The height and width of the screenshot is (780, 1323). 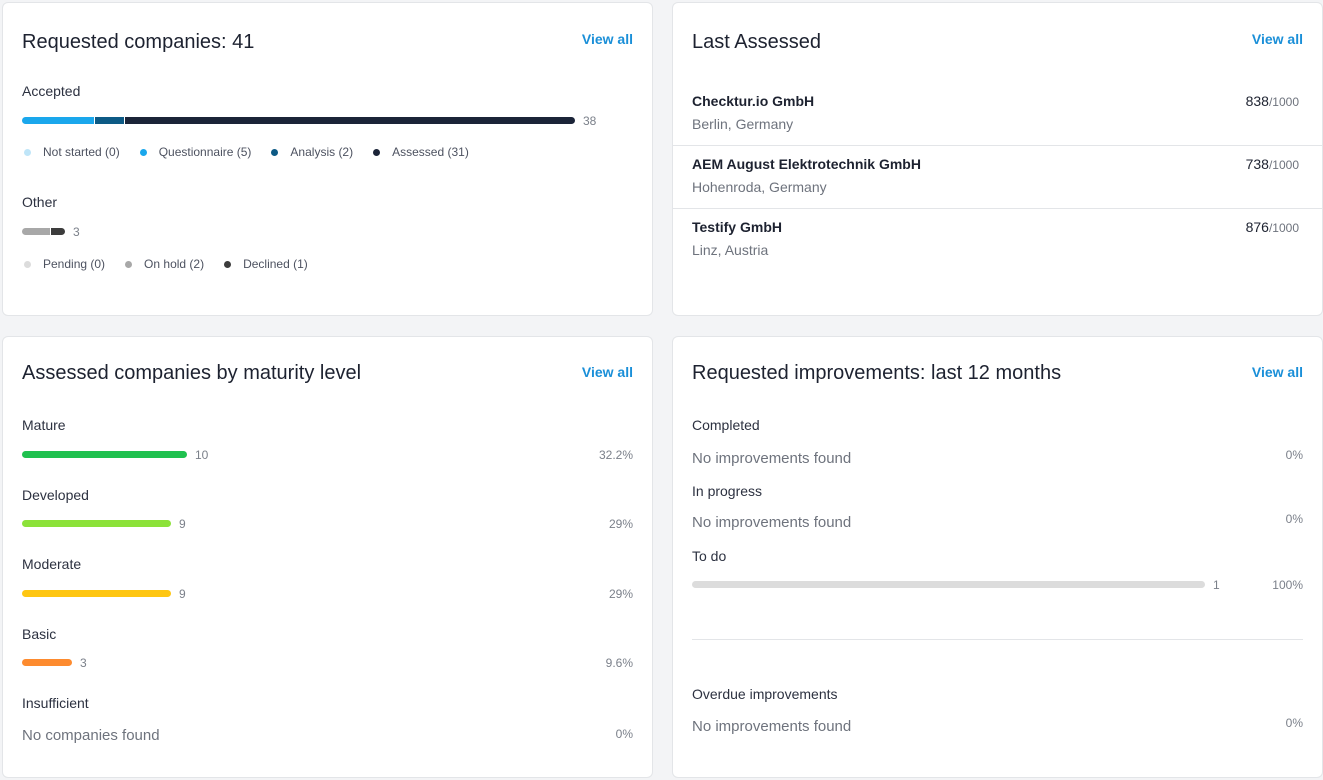 What do you see at coordinates (74, 264) in the screenshot?
I see `legend-label: Pending (0)` at bounding box center [74, 264].